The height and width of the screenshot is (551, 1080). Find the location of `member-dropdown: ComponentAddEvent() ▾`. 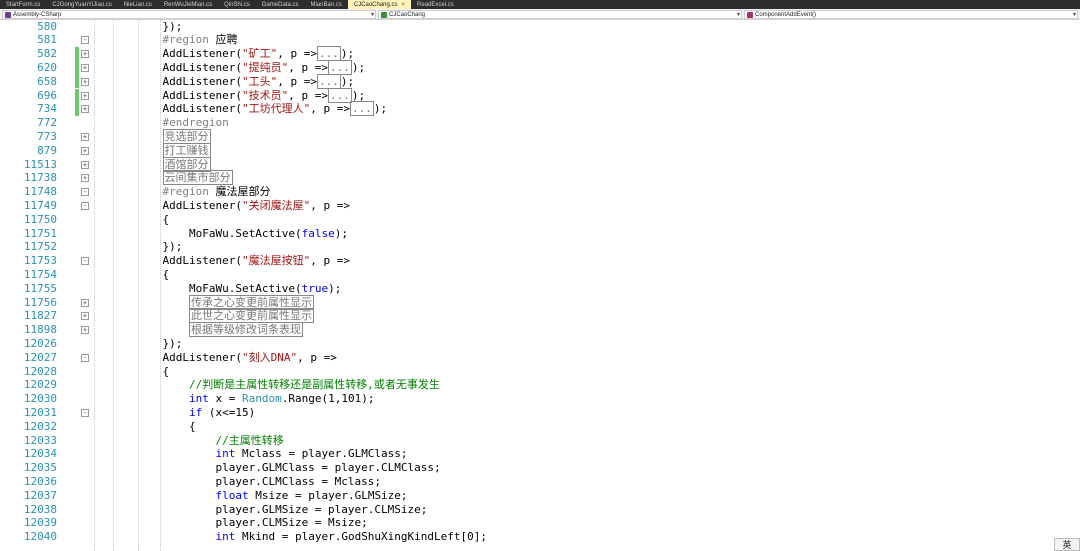

member-dropdown: ComponentAddEvent() ▾ is located at coordinates (911, 14).